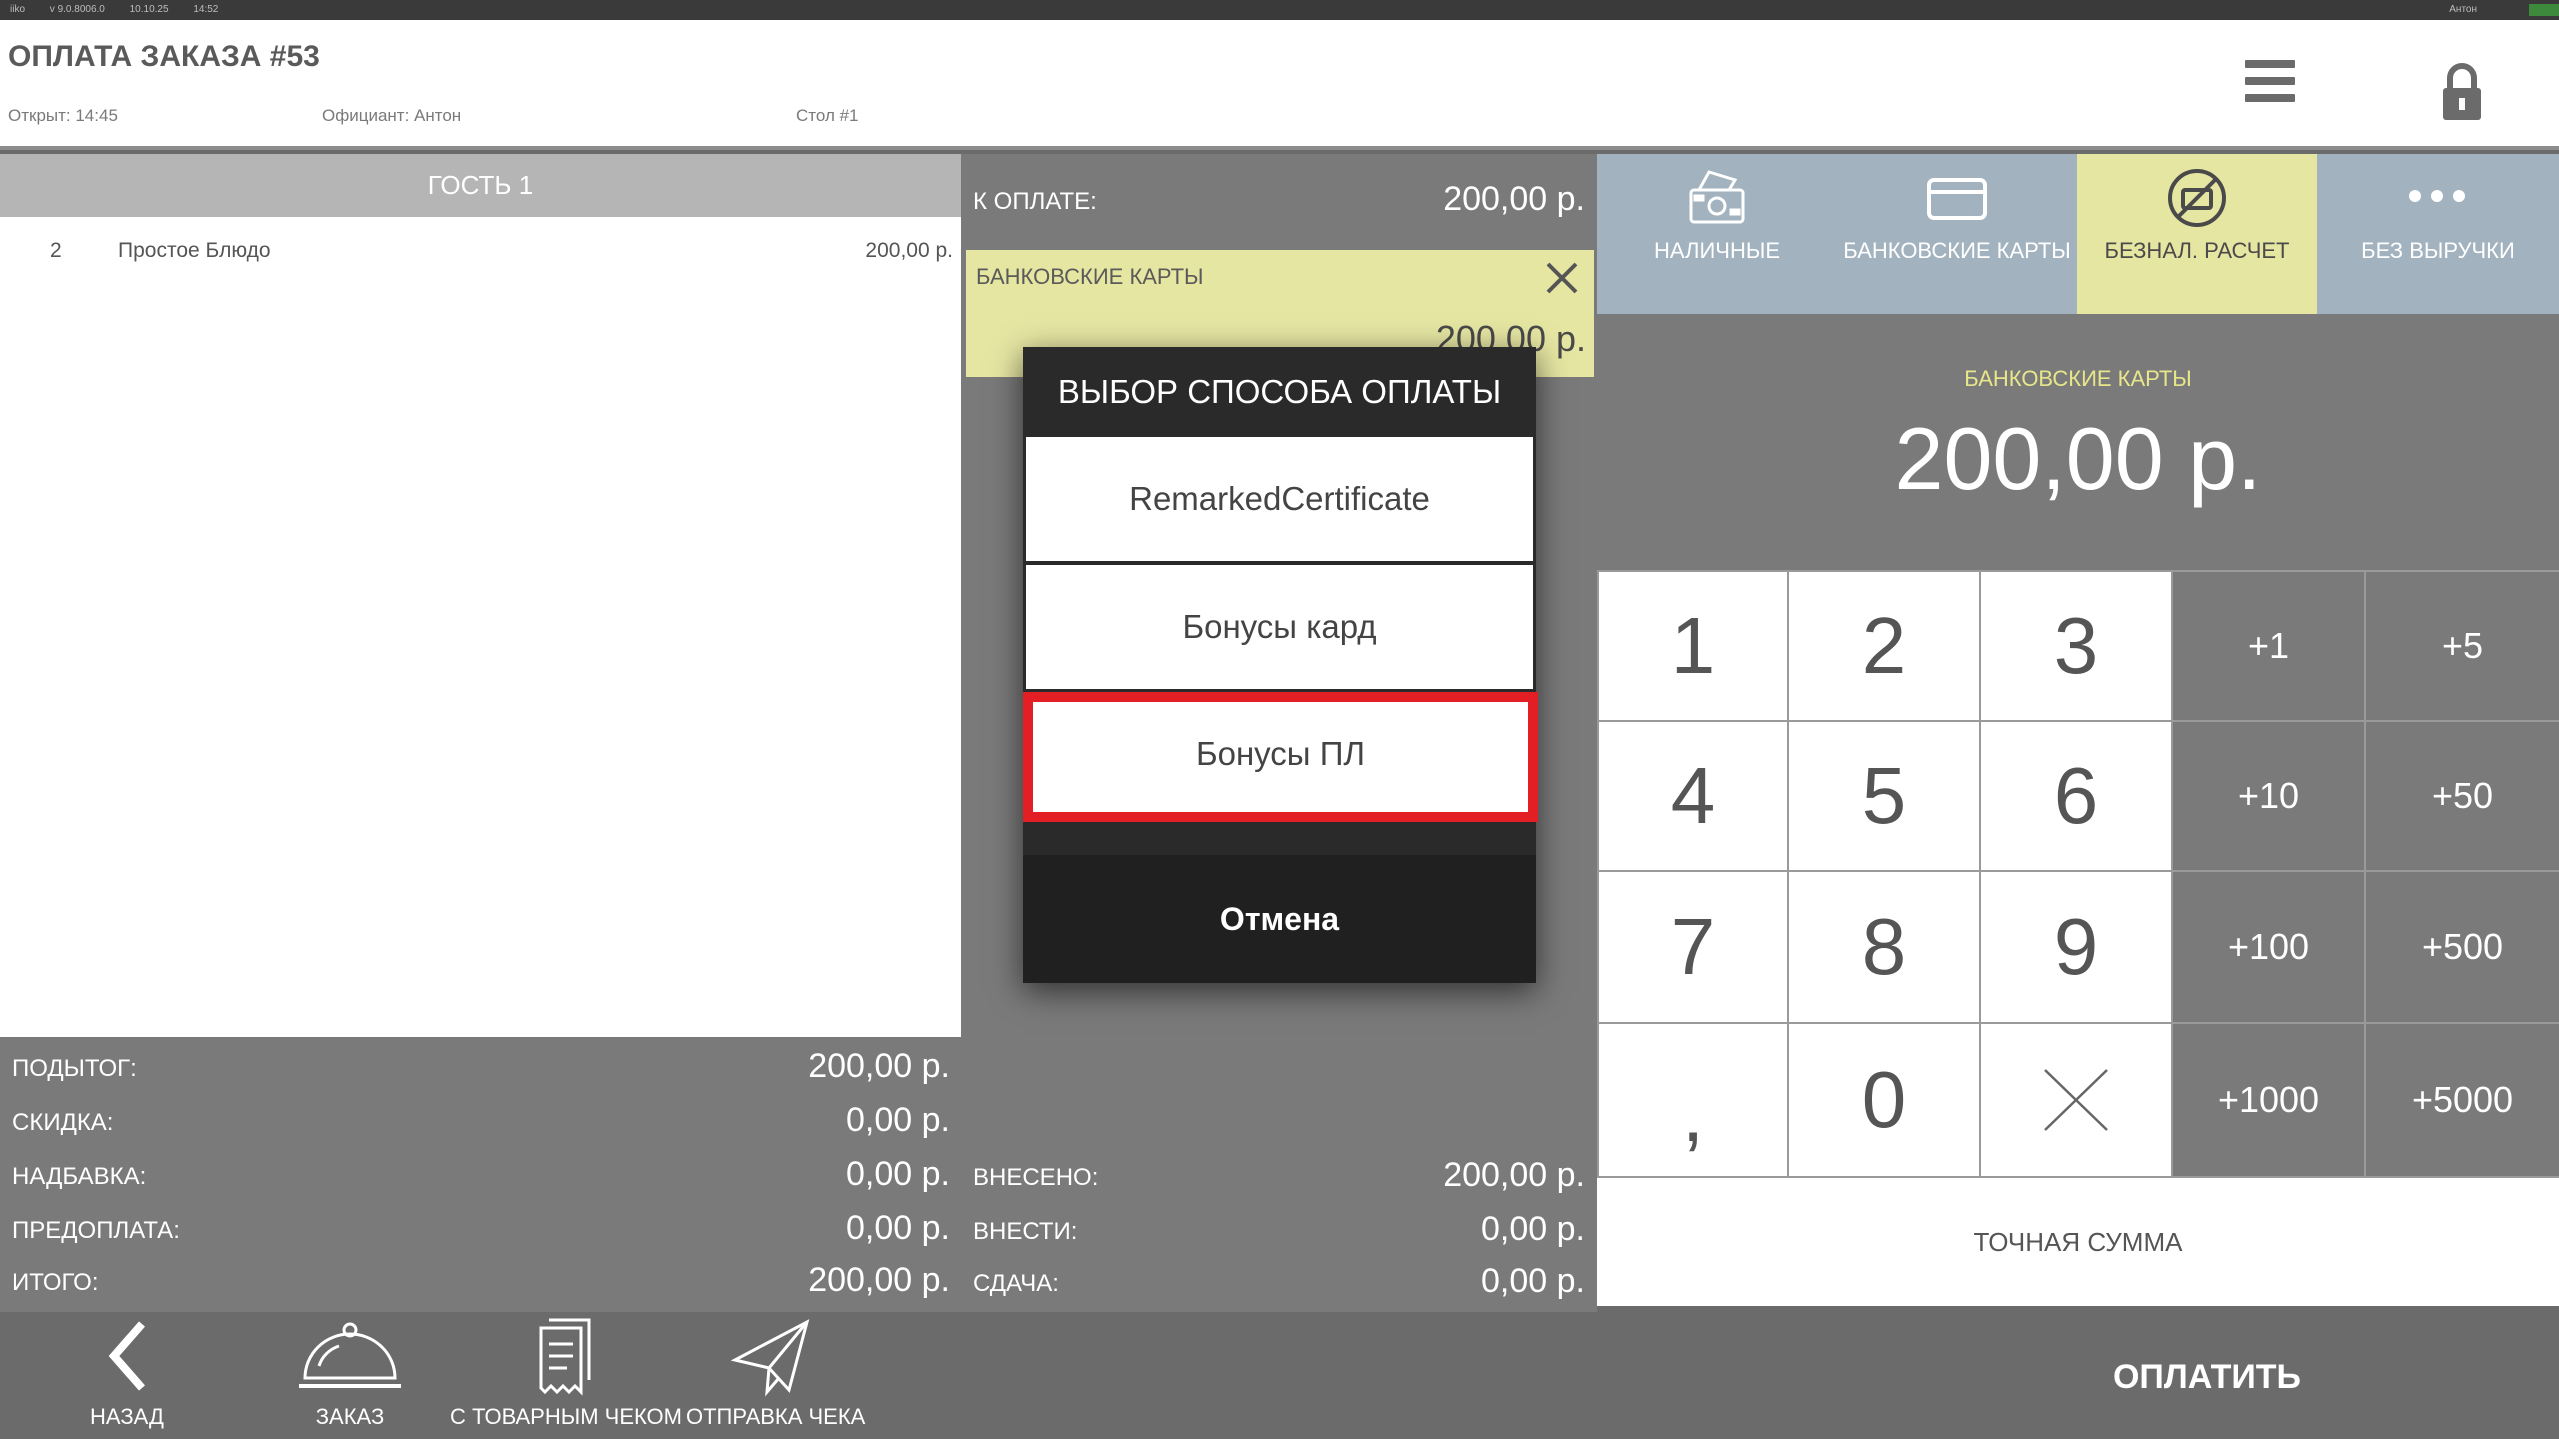 Image resolution: width=2559 pixels, height=1439 pixels. I want to click on tab-no-revenue-label: БЕЗ ВЫРУЧКИ, so click(2438, 250).